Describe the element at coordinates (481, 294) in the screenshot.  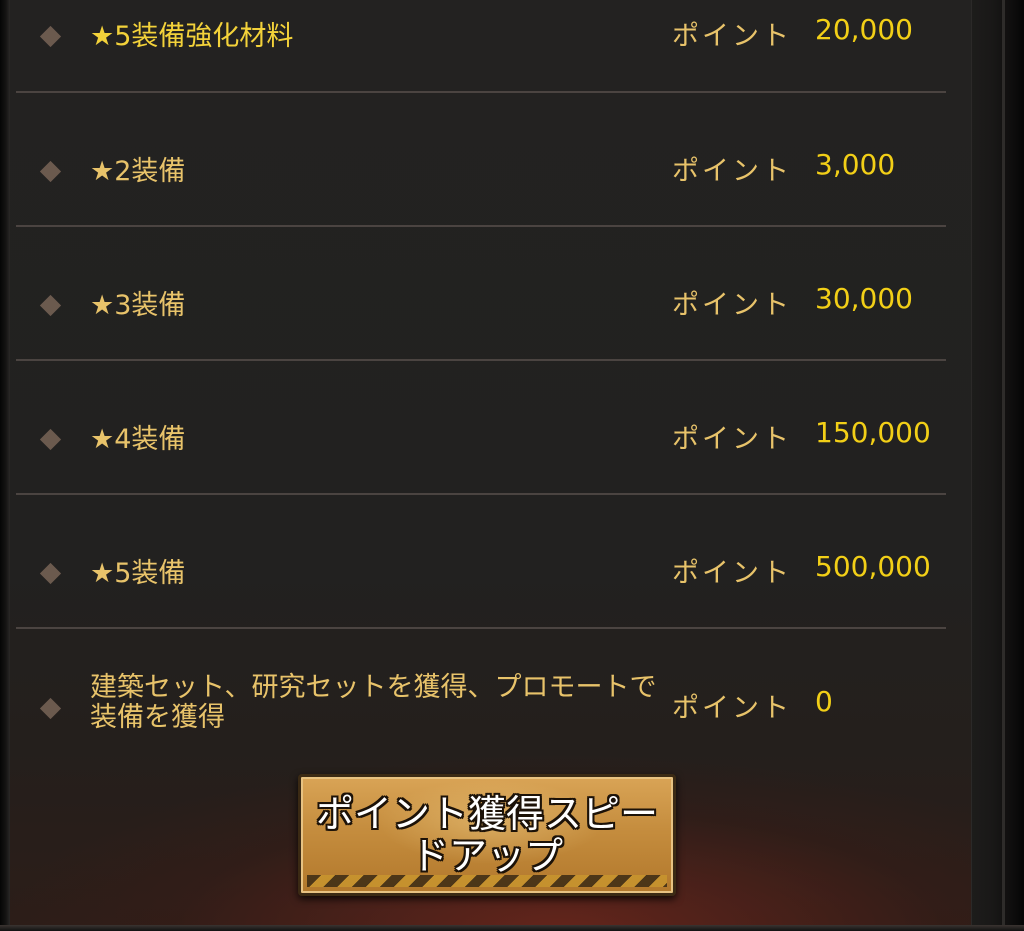
I see `list-item: ★3装備 ポイント 30,000` at that location.